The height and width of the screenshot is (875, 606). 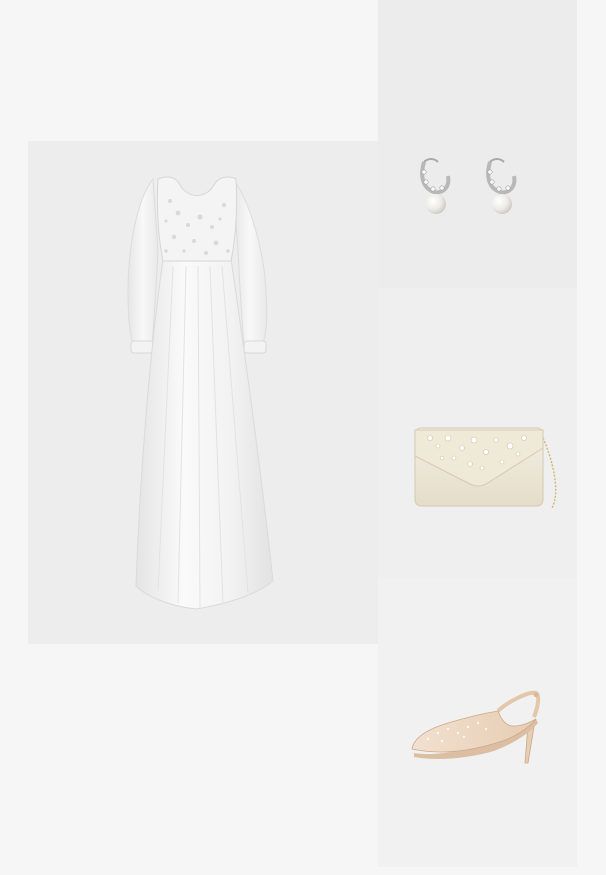 What do you see at coordinates (435, 186) in the screenshot?
I see `earring-left` at bounding box center [435, 186].